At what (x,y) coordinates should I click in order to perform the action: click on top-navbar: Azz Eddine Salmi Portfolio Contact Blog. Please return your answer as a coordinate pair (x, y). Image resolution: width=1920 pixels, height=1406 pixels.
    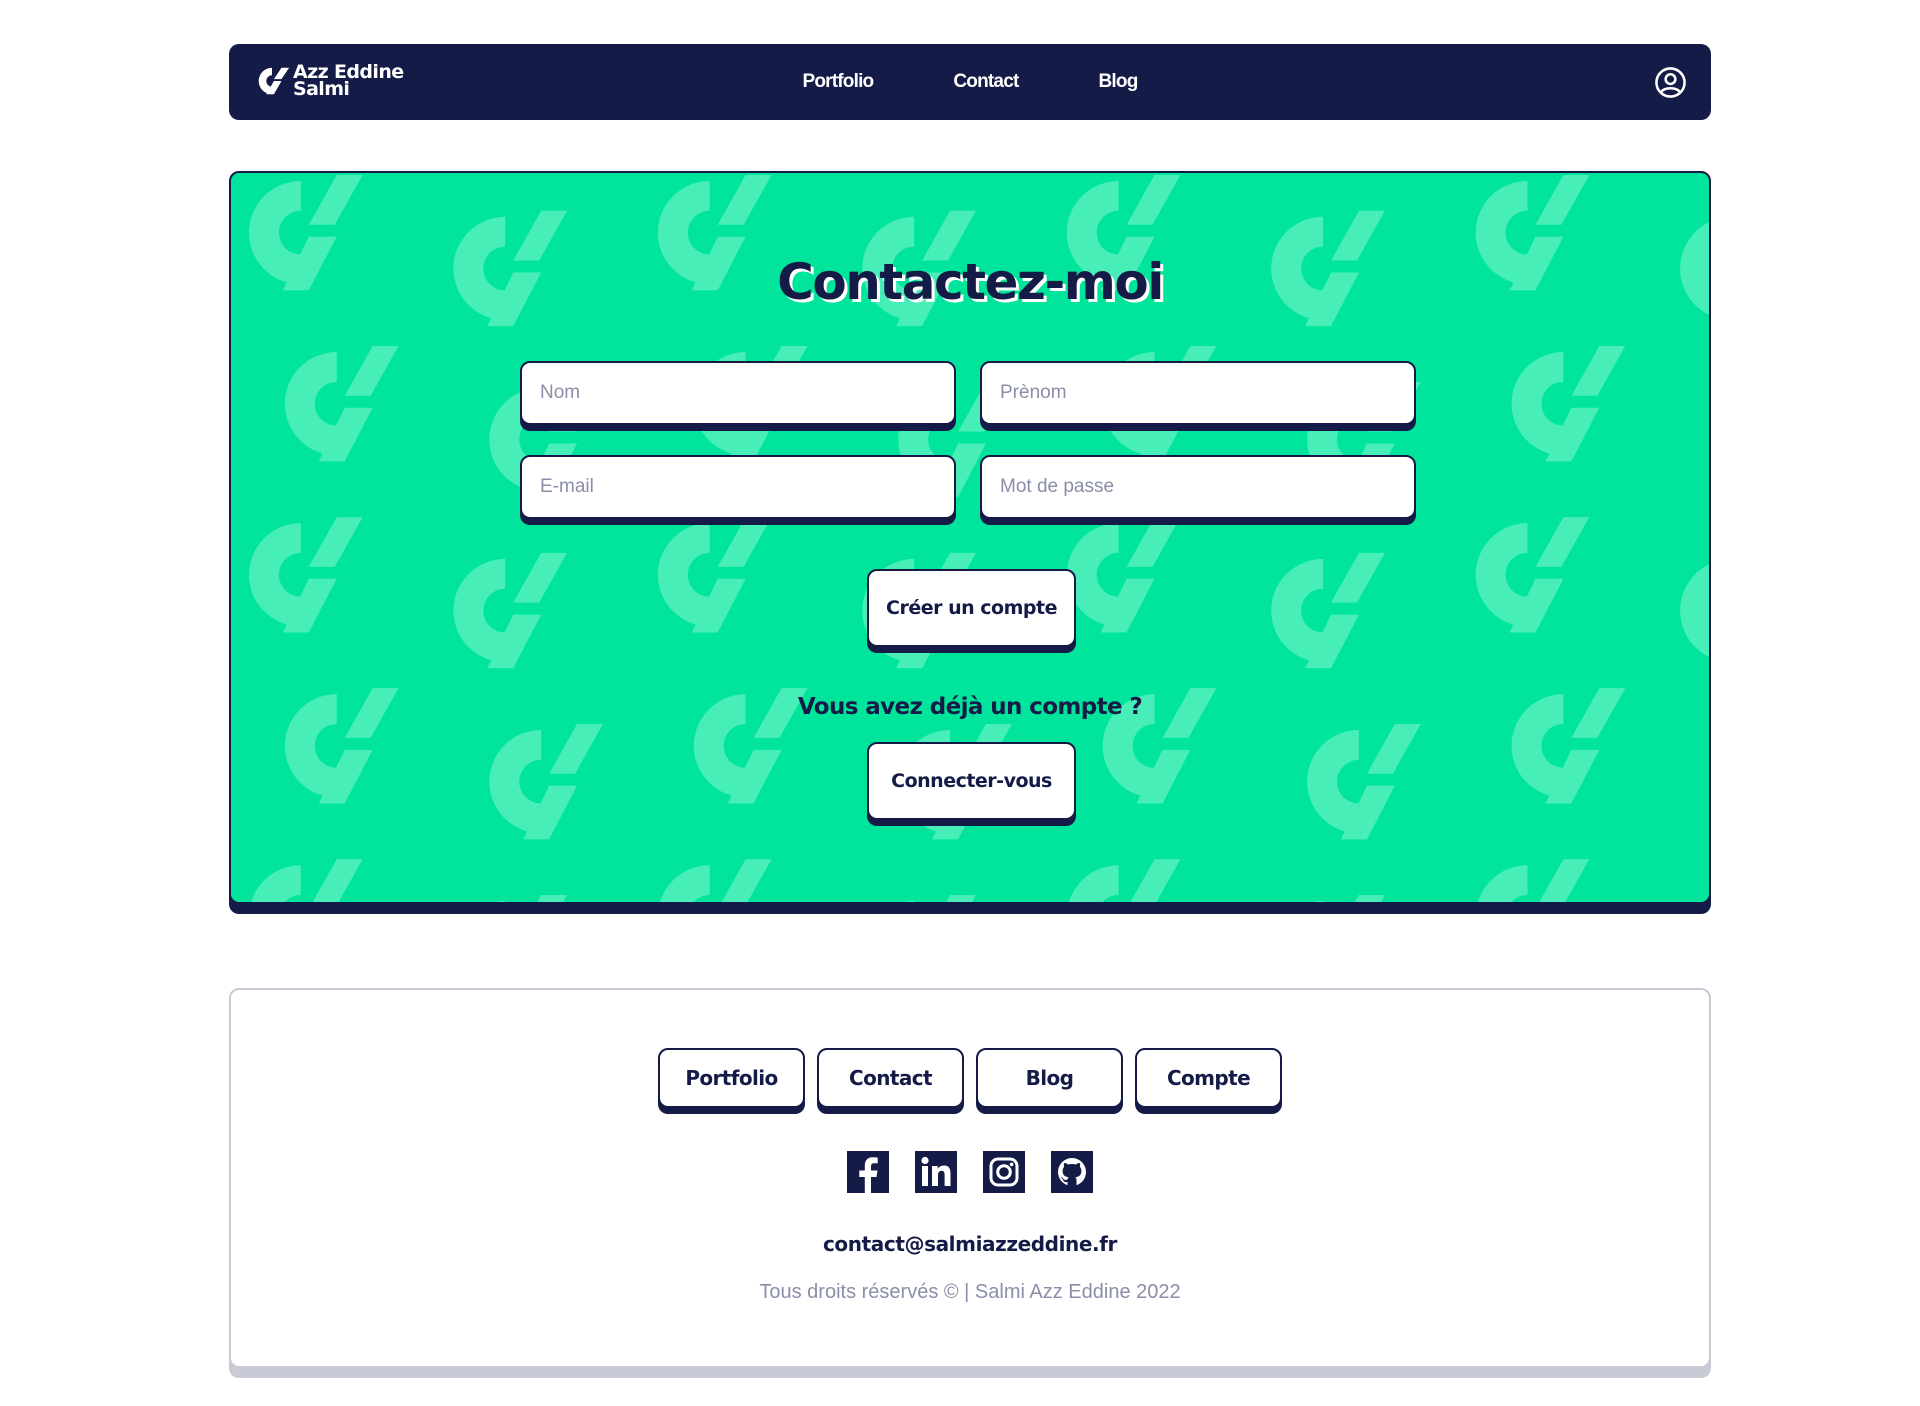
    Looking at the image, I should click on (970, 82).